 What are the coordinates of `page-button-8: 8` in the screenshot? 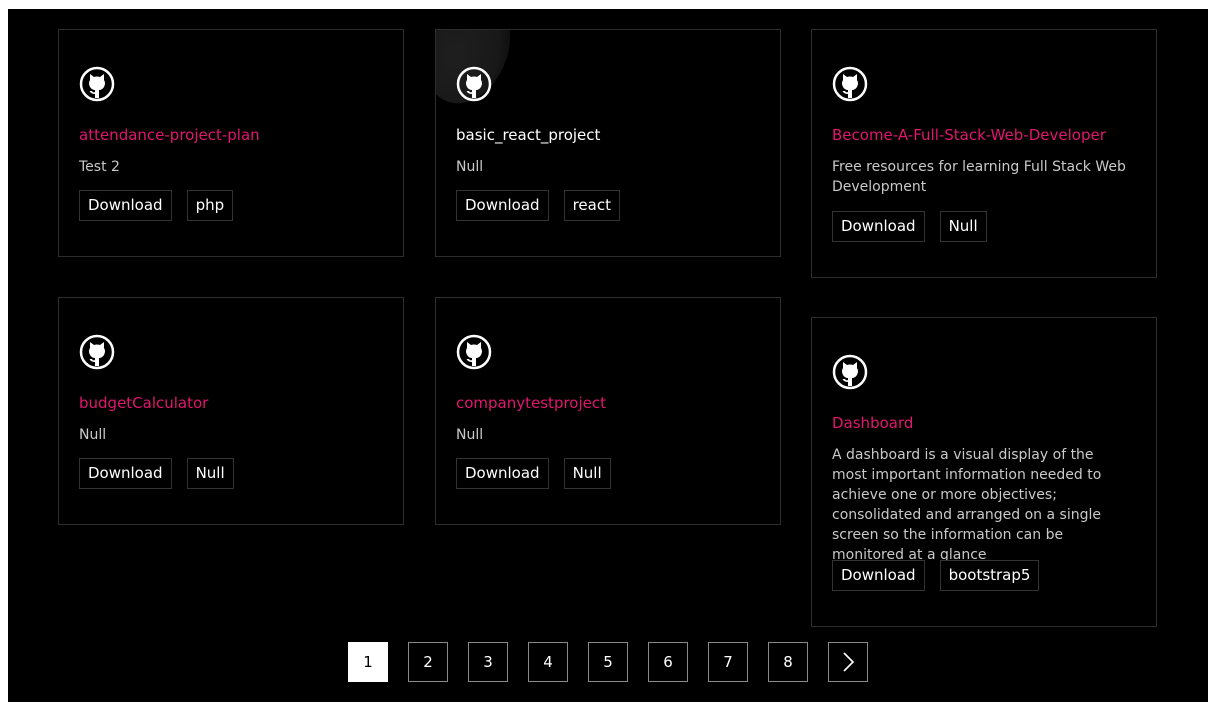 It's located at (788, 662).